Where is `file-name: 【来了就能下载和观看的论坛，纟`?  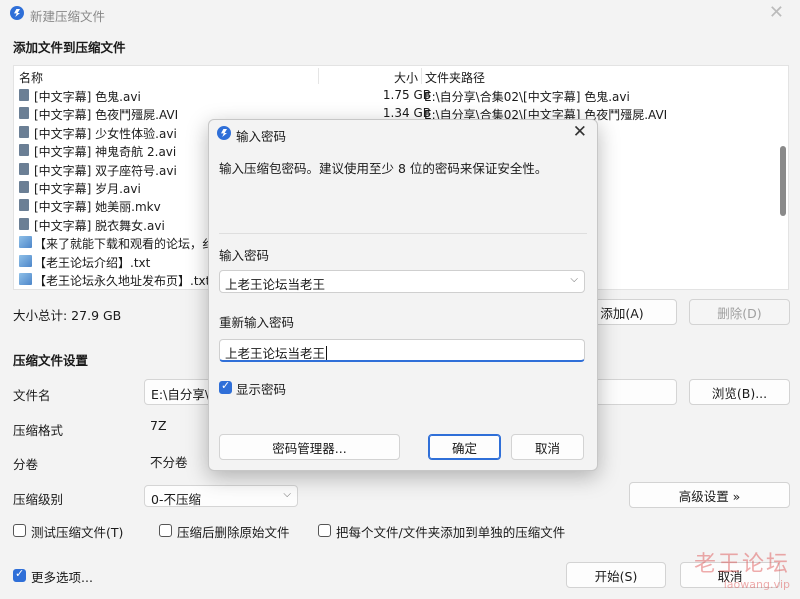 file-name: 【来了就能下载和观看的论坛，纟 is located at coordinates (124, 244).